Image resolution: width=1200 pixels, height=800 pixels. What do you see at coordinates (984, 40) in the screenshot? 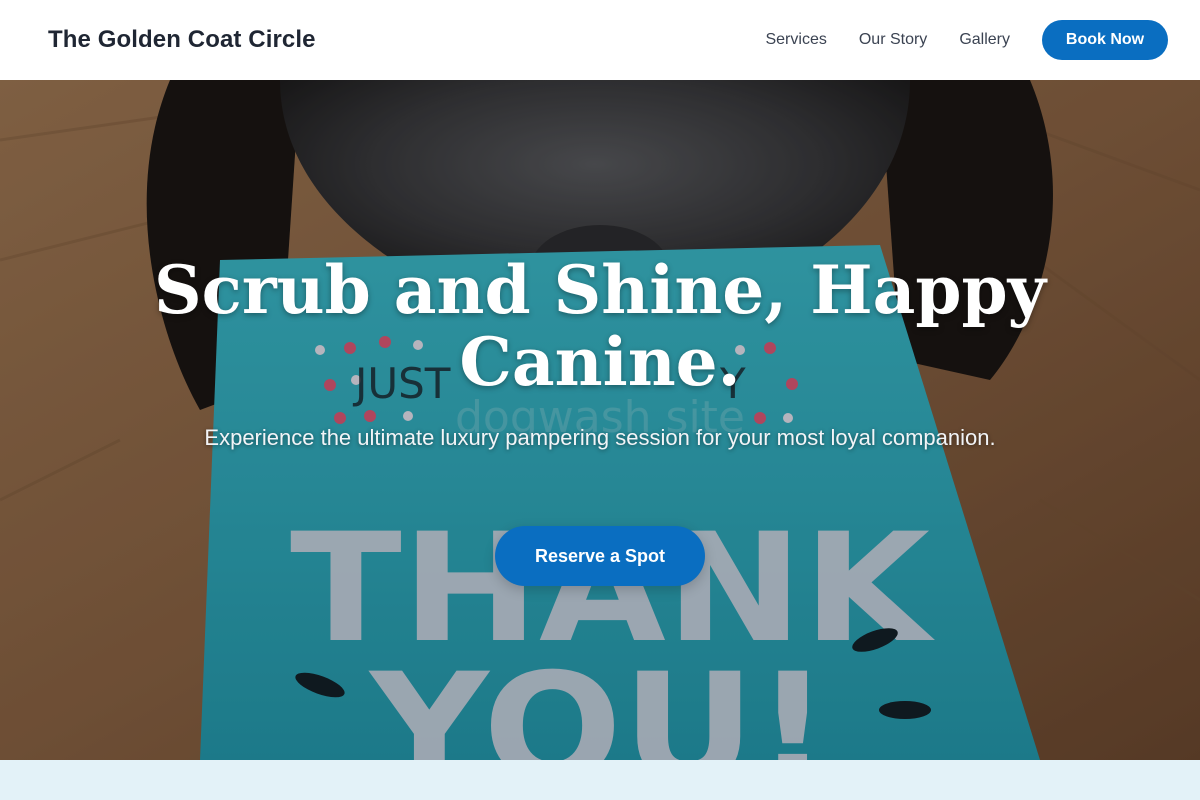
I see `nav-link-gallery: Gallery` at bounding box center [984, 40].